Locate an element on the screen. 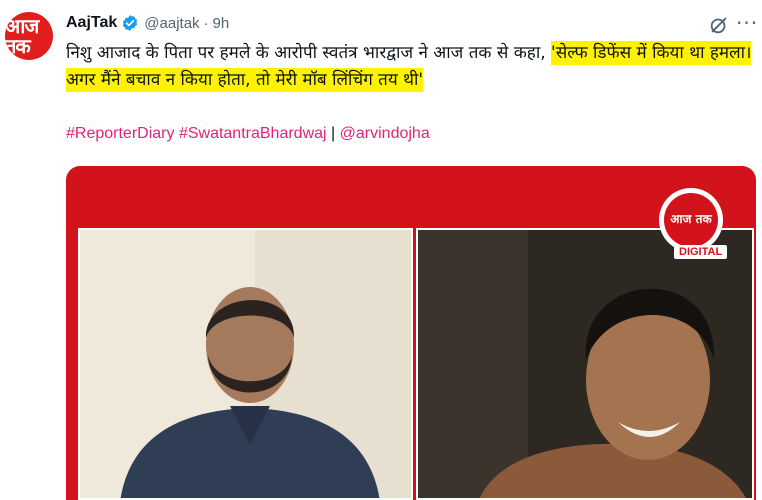 This screenshot has width=762, height=500. verified-badge-icon is located at coordinates (130, 23).